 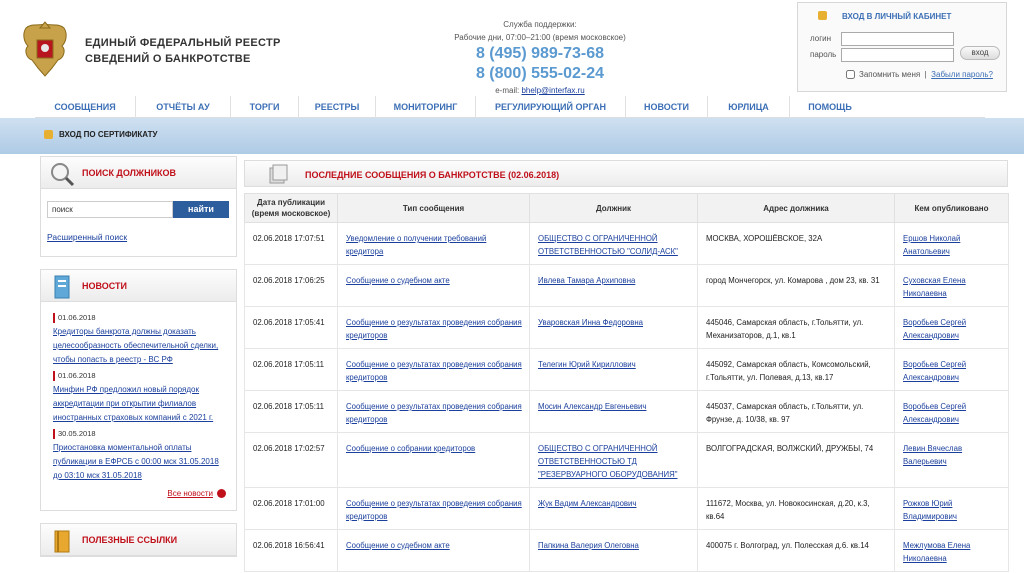 I want to click on links-panel-title: ПОЛЕЗНЫЕ ССЫЛКИ, so click(x=130, y=540).